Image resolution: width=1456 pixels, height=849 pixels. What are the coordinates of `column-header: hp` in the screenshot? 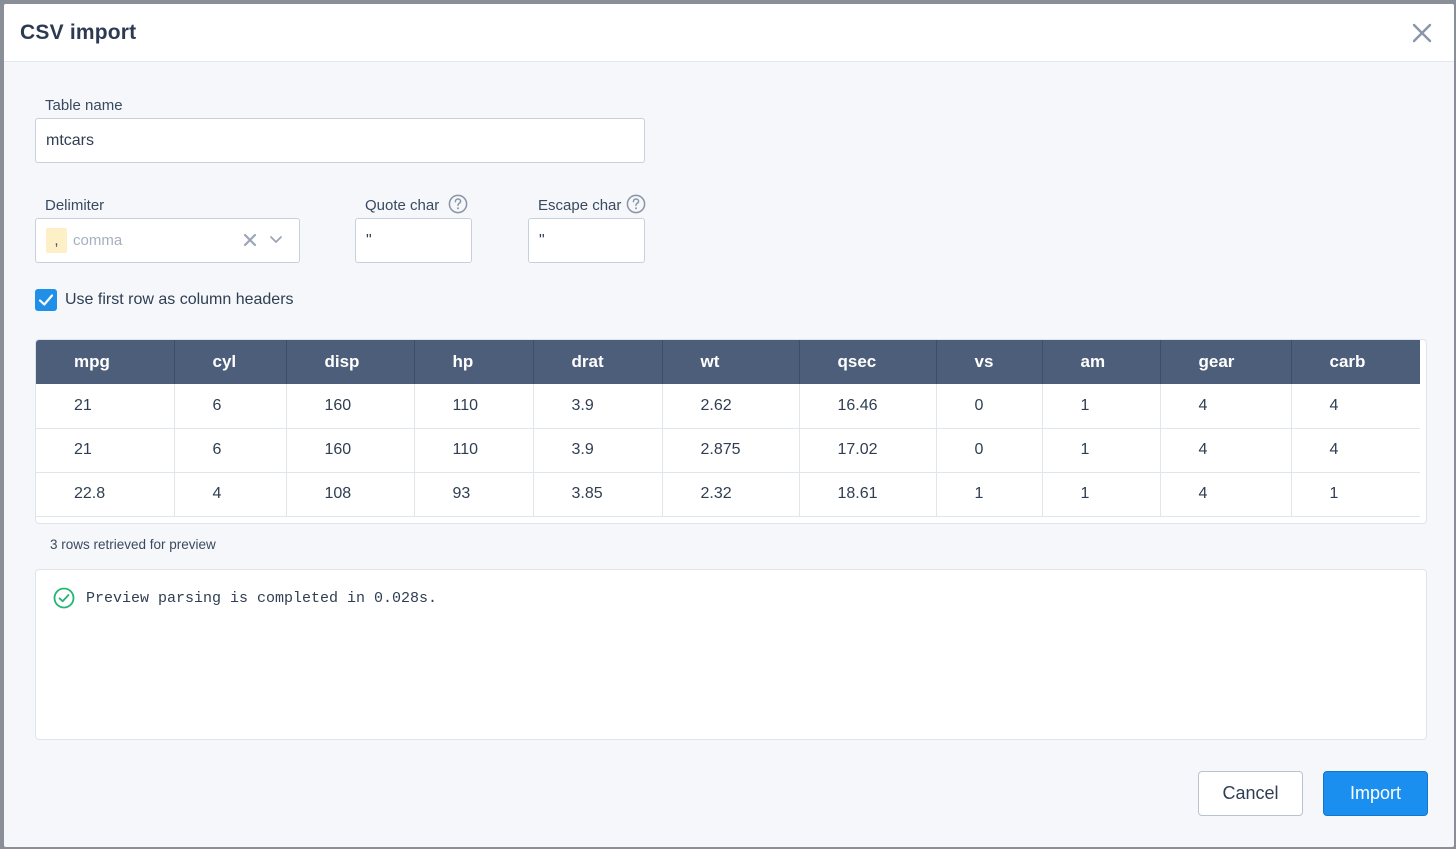 It's located at (474, 362).